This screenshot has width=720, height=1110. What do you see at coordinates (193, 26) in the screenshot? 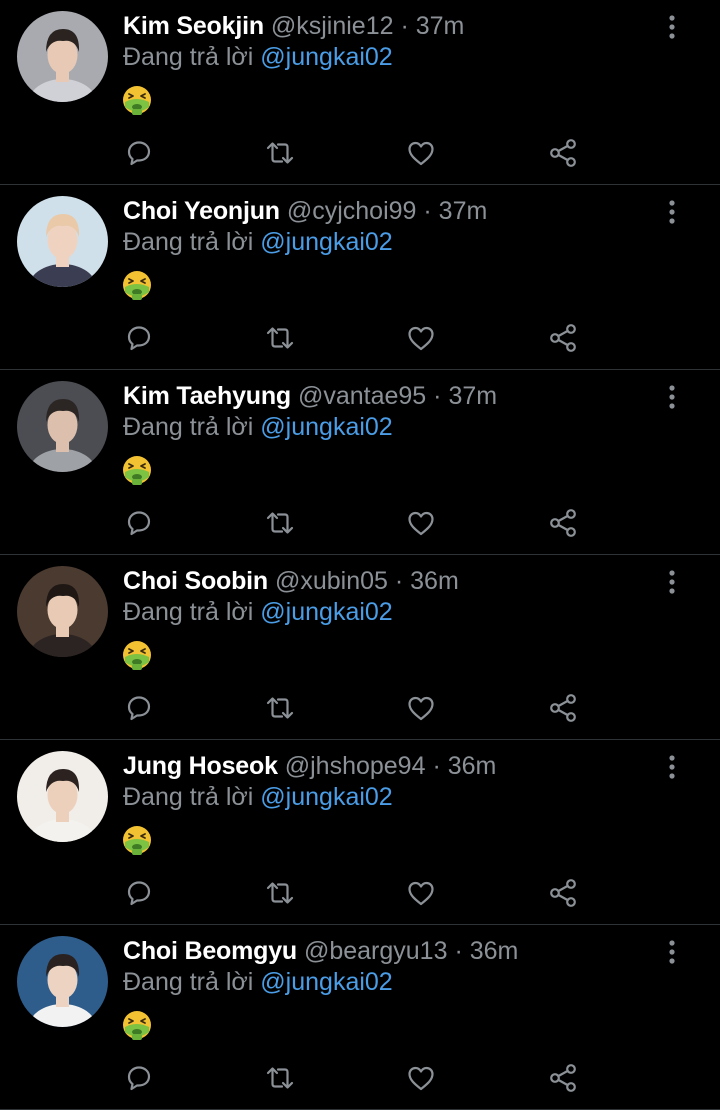
I see `display-name: Kim Seokjin` at bounding box center [193, 26].